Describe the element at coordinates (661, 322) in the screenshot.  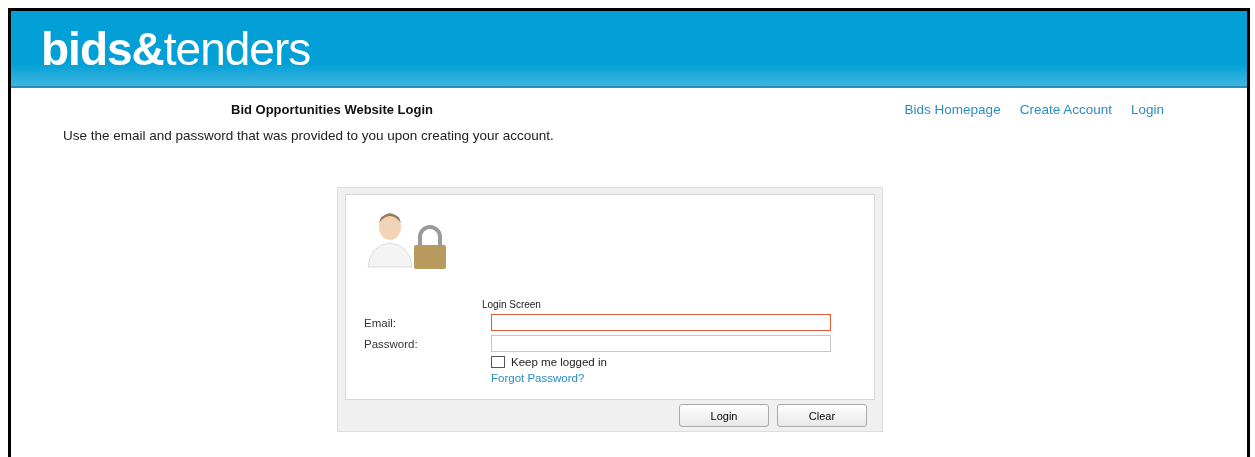
I see `email-field` at that location.